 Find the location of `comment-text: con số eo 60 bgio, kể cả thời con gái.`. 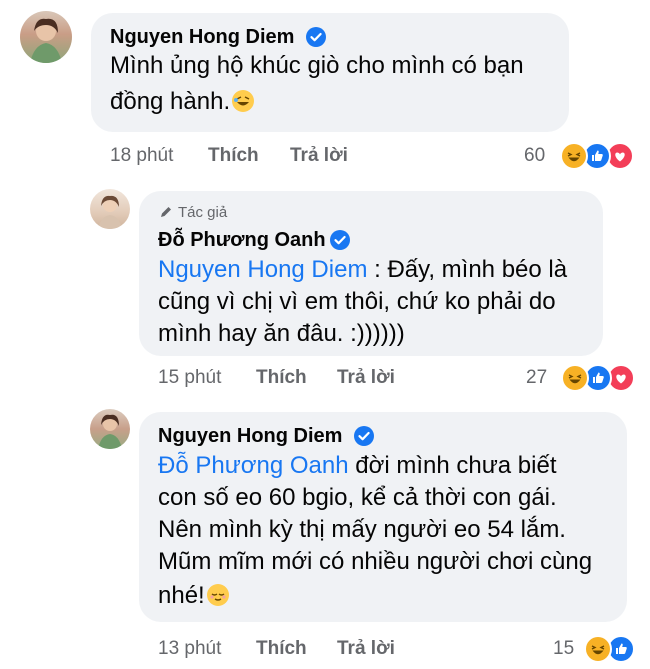

comment-text: con số eo 60 bgio, kể cả thời con gái. is located at coordinates (357, 497).